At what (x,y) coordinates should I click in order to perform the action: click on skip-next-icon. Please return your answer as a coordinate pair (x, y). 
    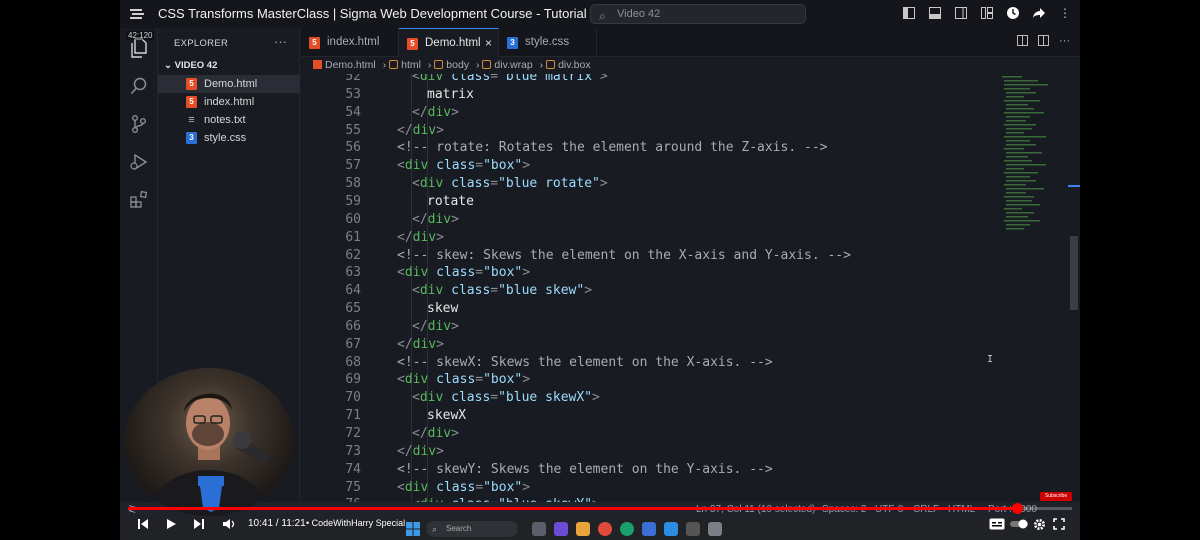
    Looking at the image, I should click on (199, 524).